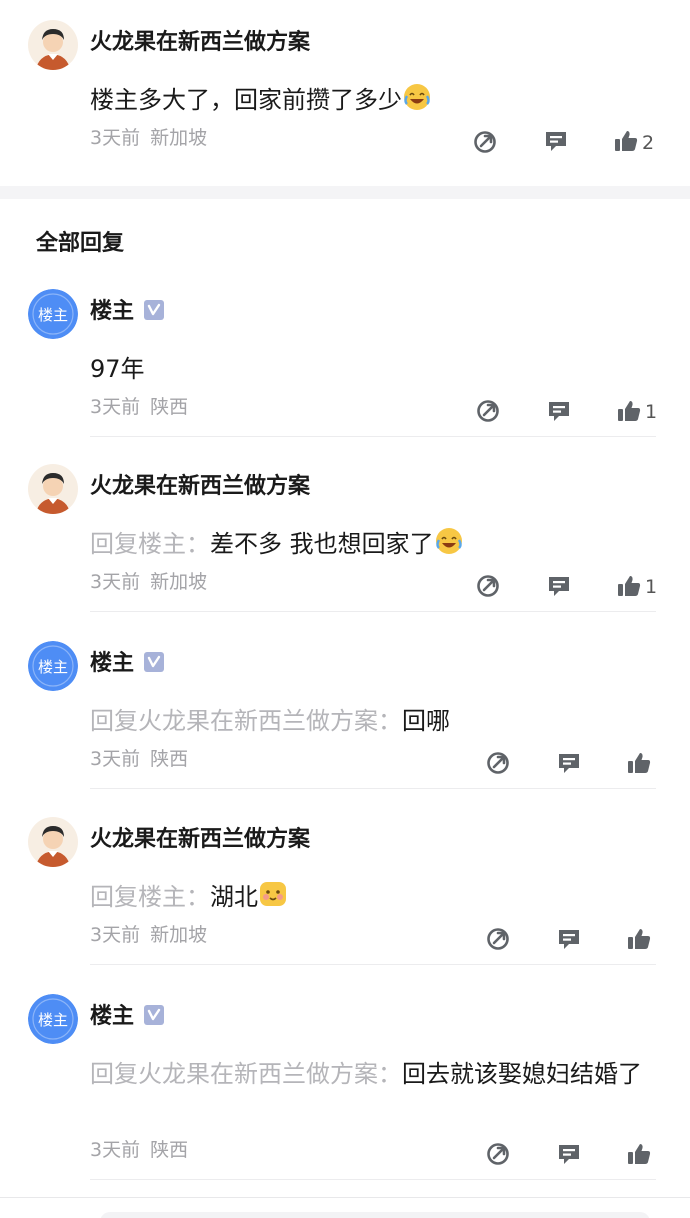 This screenshot has height=1218, width=690. I want to click on section-separator, so click(345, 192).